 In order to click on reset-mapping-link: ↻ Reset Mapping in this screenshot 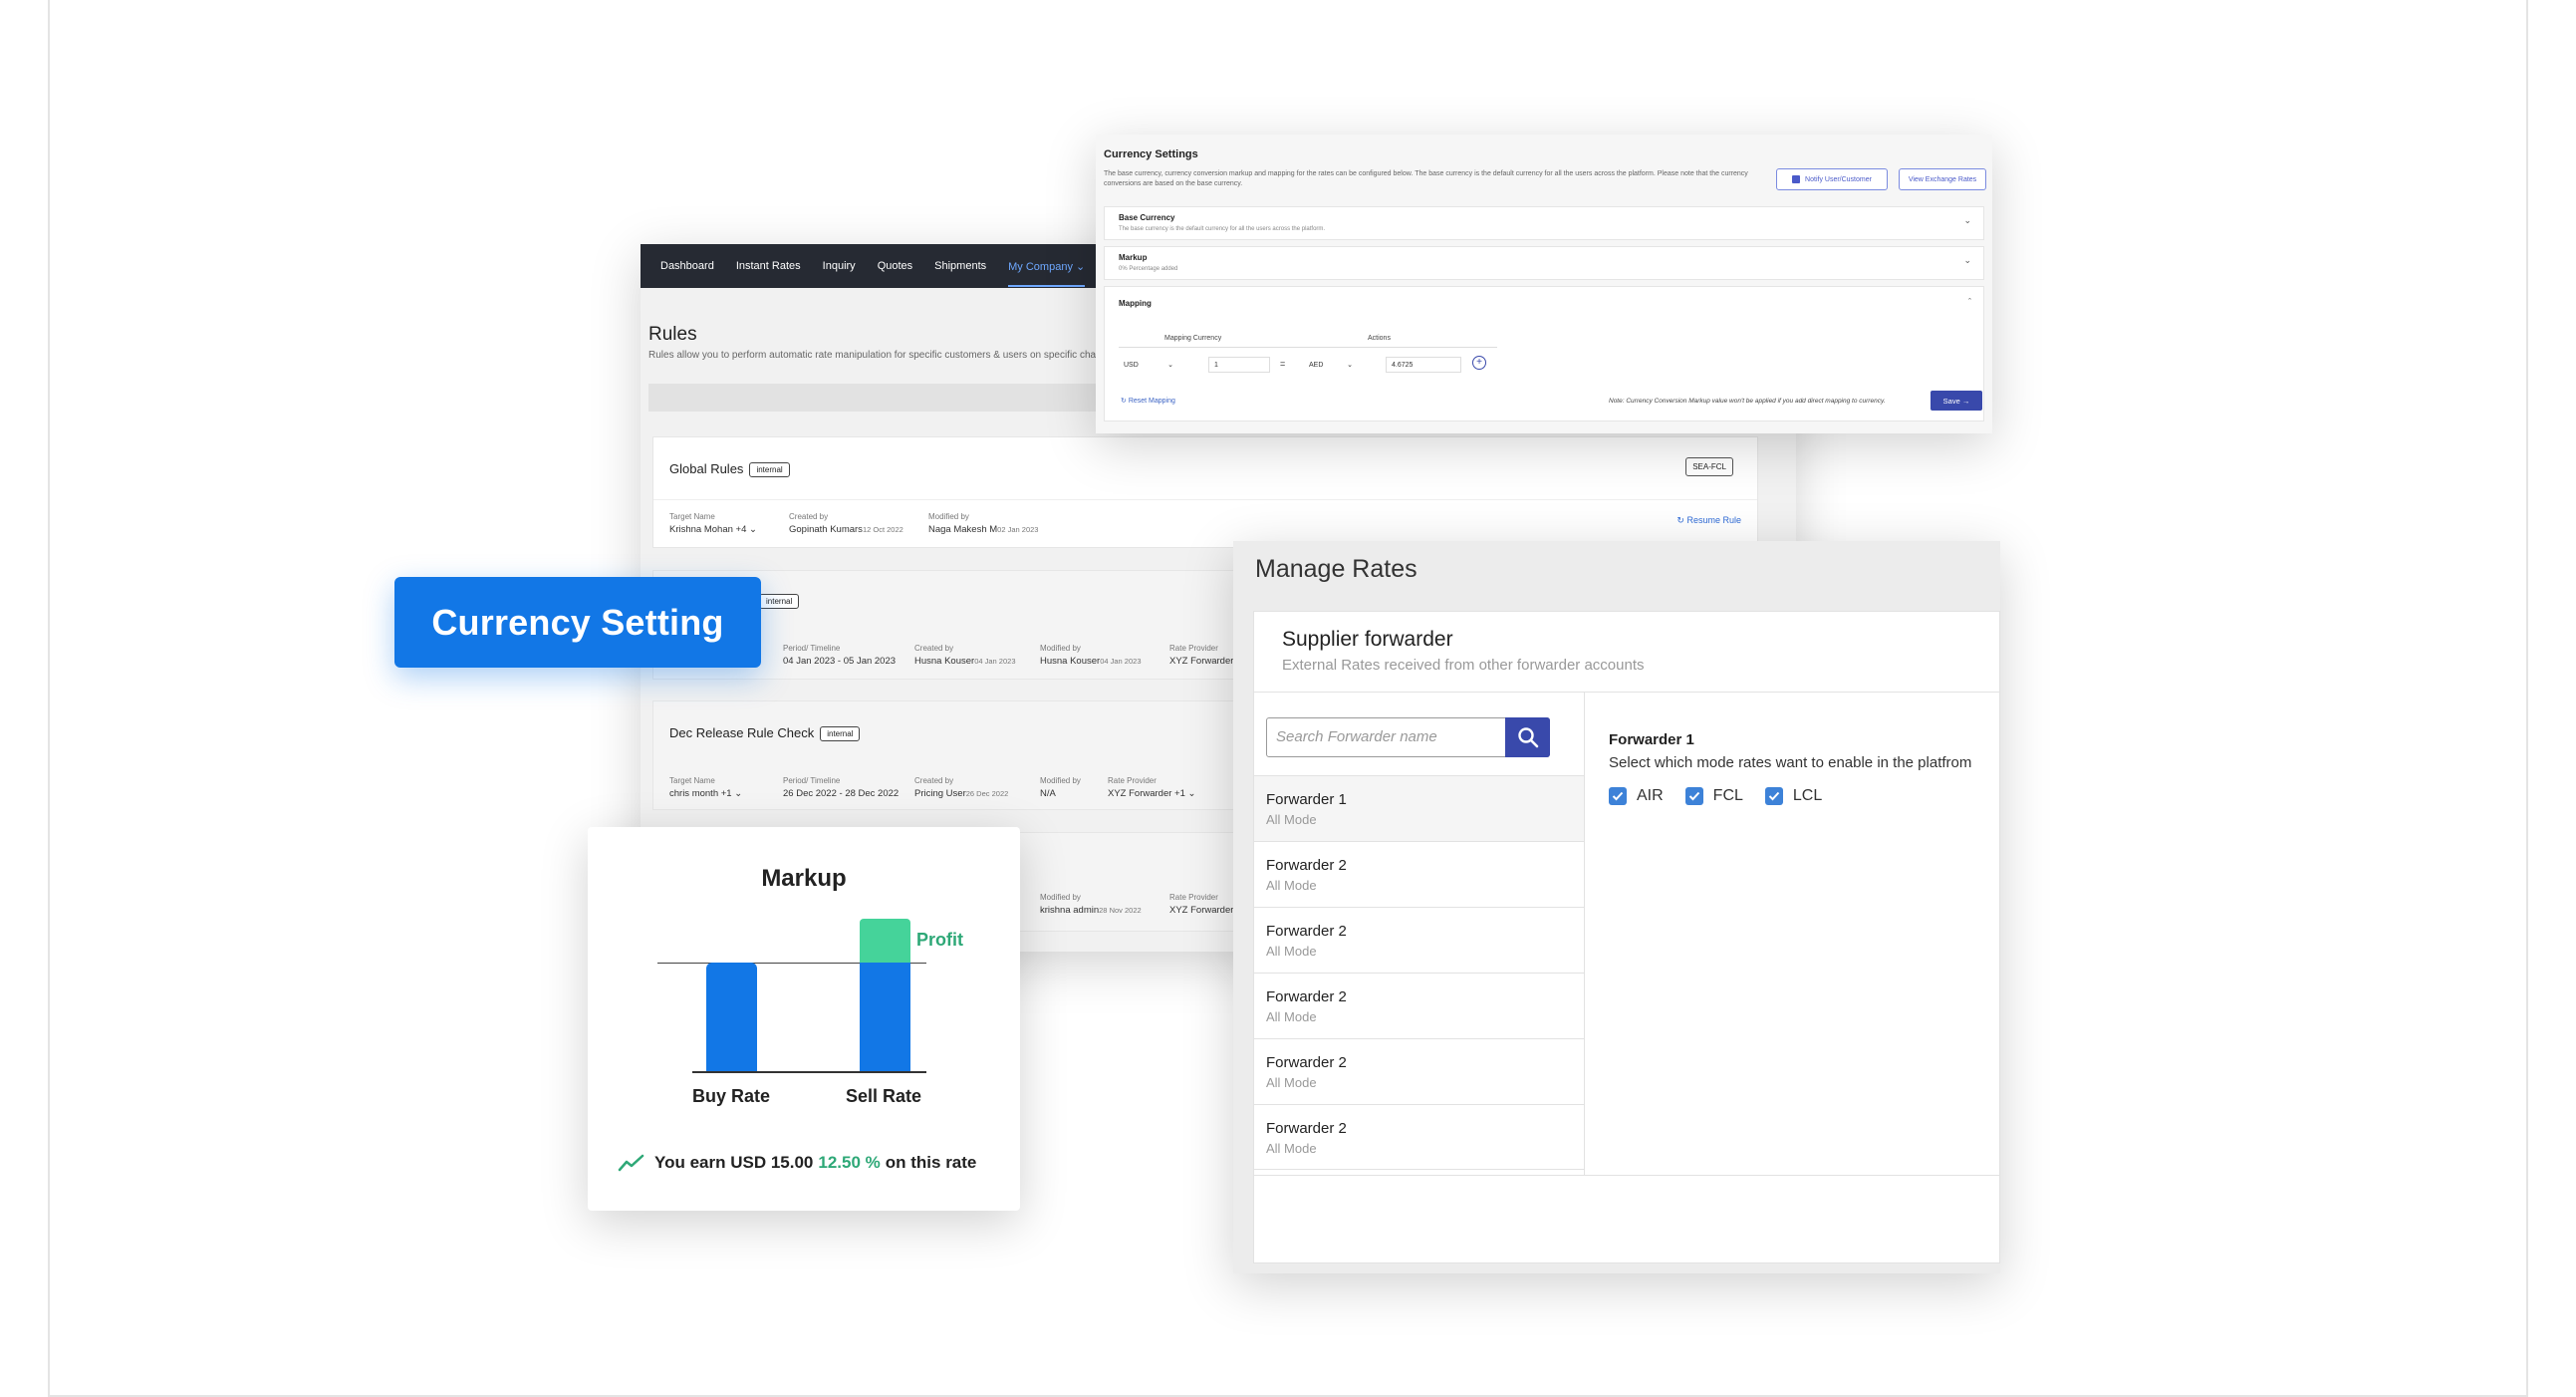, I will do `click(1148, 401)`.